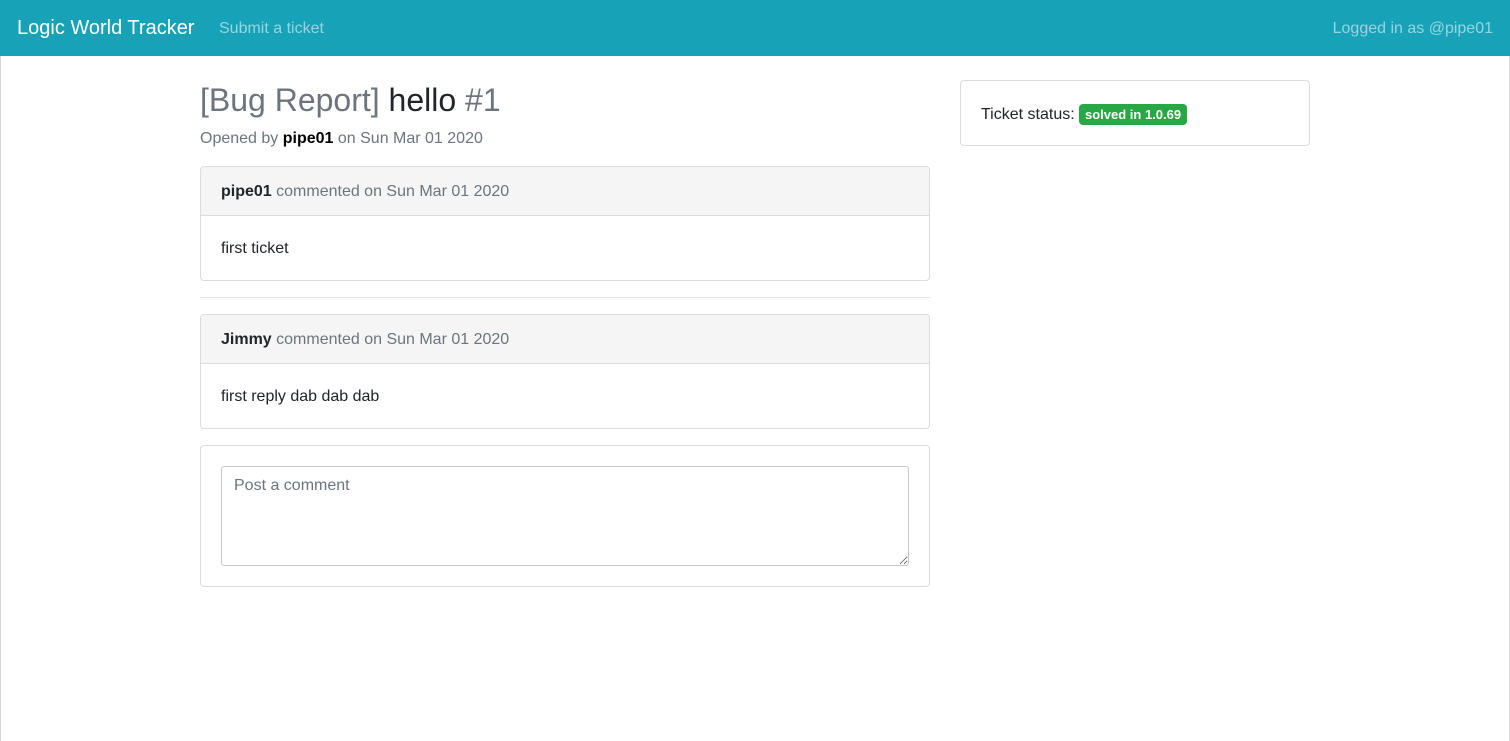  I want to click on ticket-author: pipe01, so click(308, 138).